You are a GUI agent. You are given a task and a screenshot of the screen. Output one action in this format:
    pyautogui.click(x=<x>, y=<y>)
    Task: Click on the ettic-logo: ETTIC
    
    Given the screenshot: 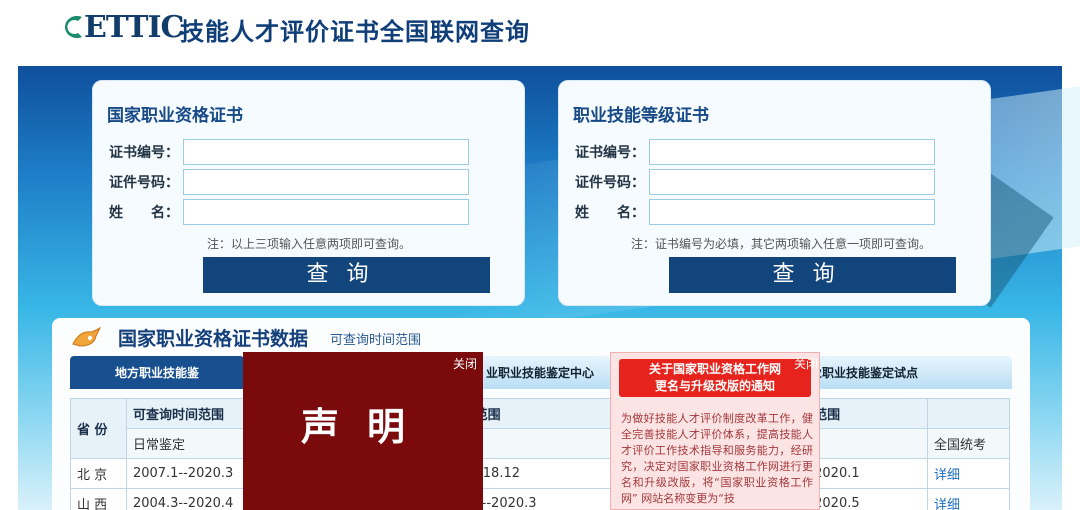 What is the action you would take?
    pyautogui.click(x=122, y=27)
    